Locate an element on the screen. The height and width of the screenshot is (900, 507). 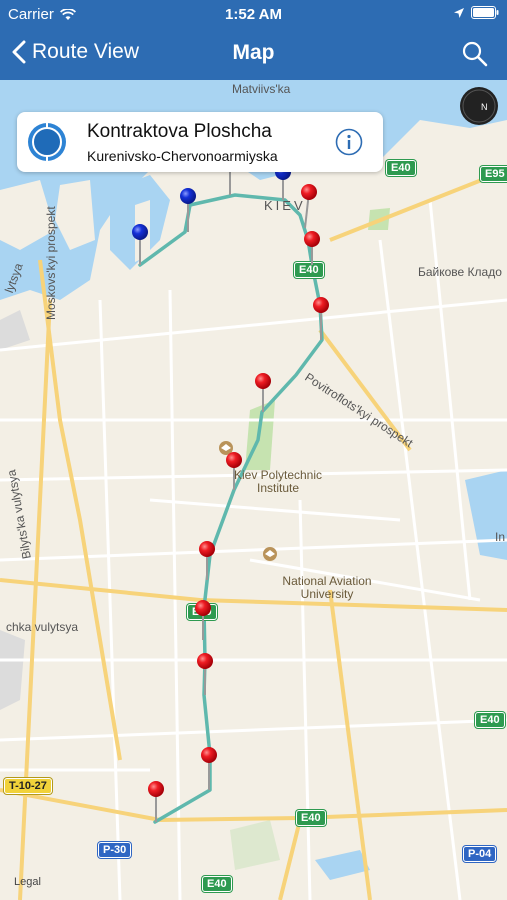
info-icon is located at coordinates (349, 142).